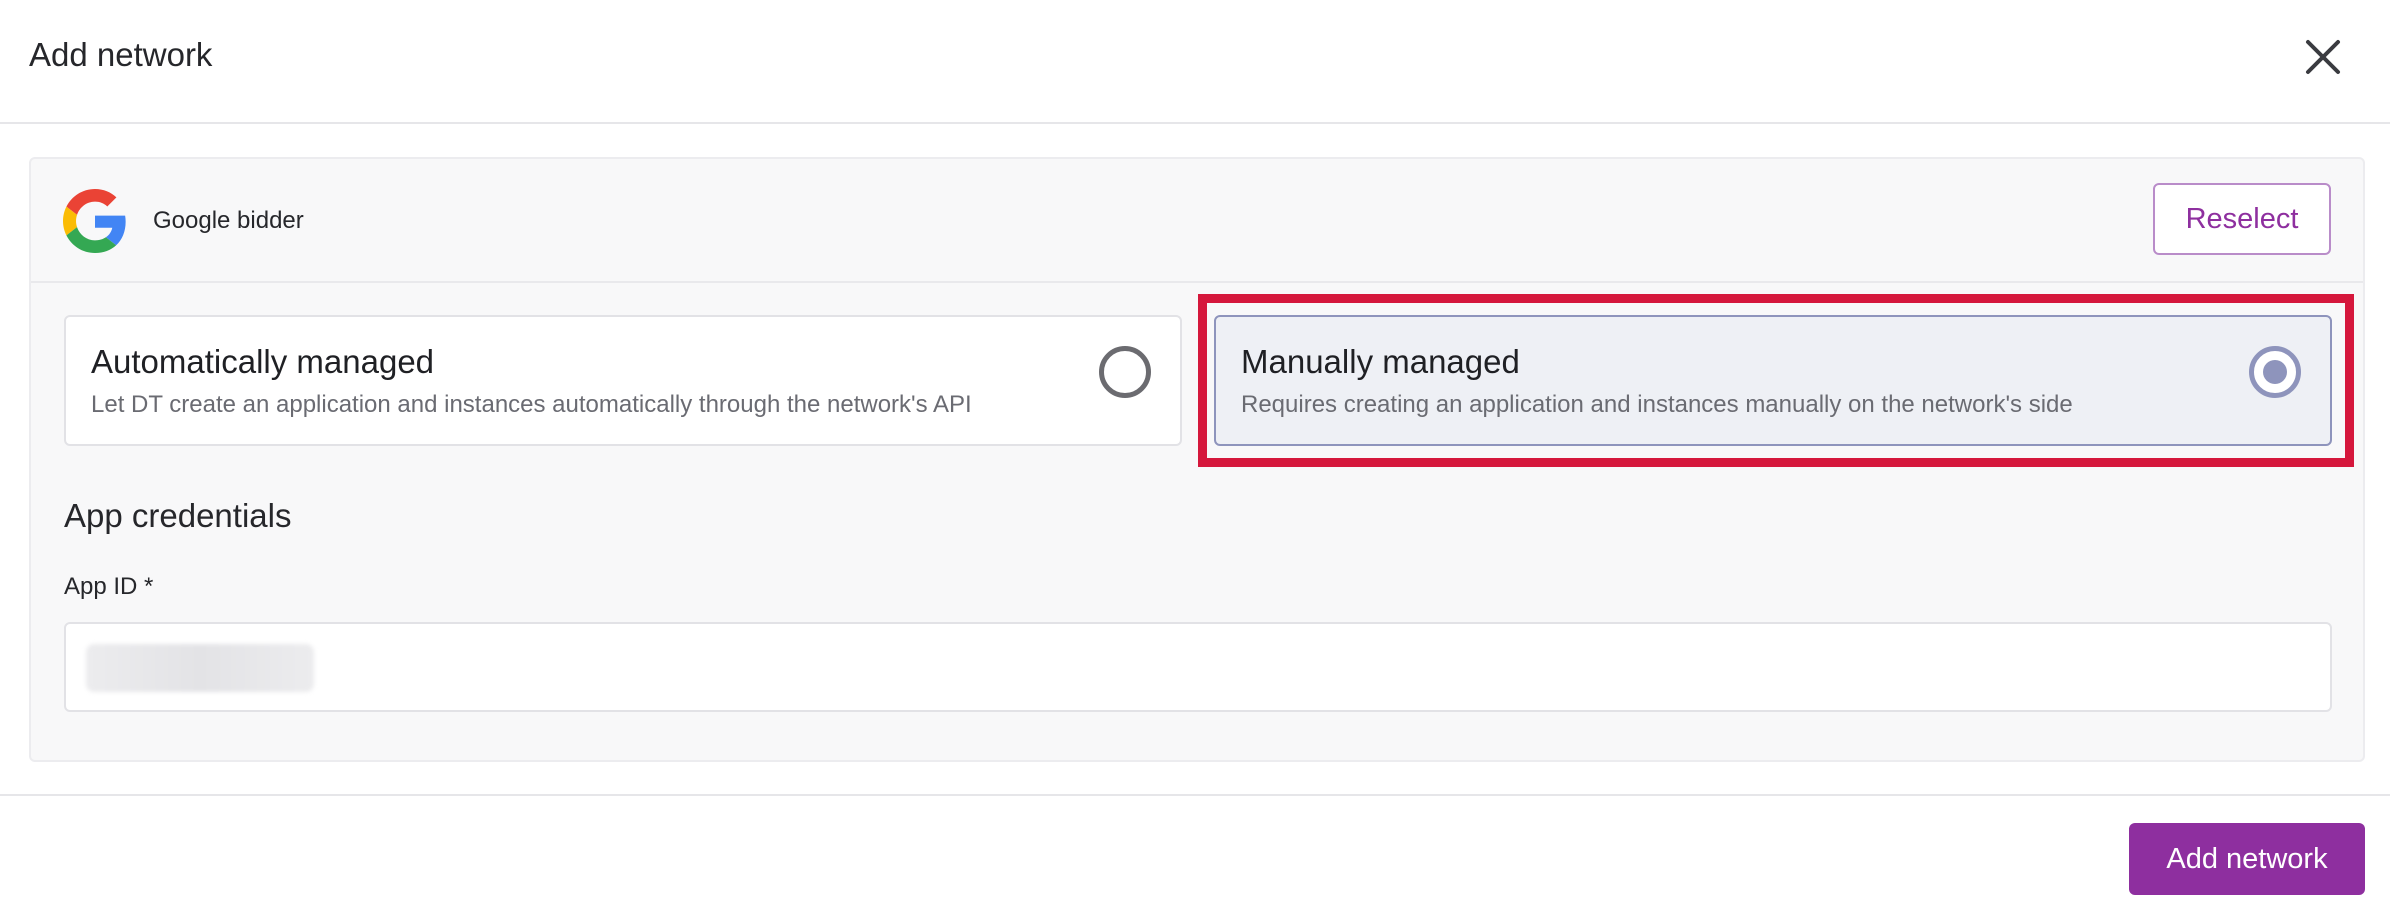 The width and height of the screenshot is (2390, 912). I want to click on google-icon, so click(95, 221).